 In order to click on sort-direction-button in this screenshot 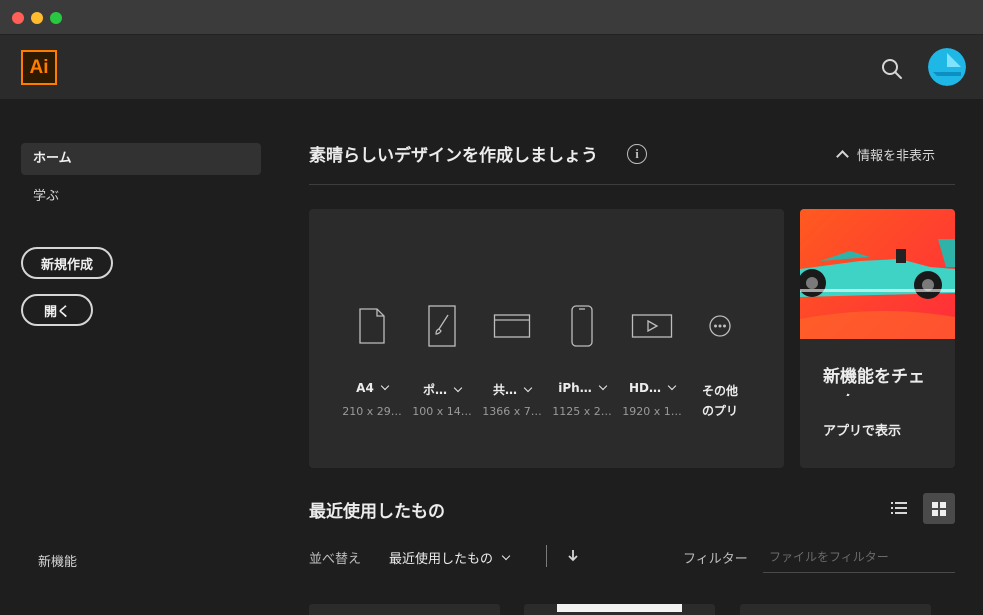, I will do `click(573, 556)`.